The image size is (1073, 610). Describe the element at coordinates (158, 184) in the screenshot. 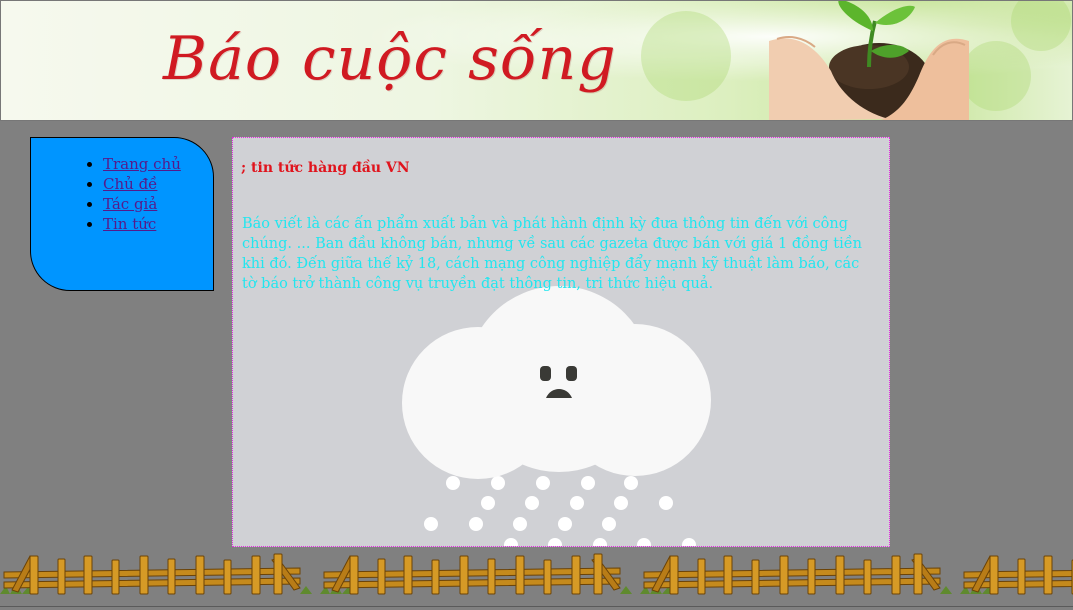

I see `nav-item-topics: Chủ đề` at that location.